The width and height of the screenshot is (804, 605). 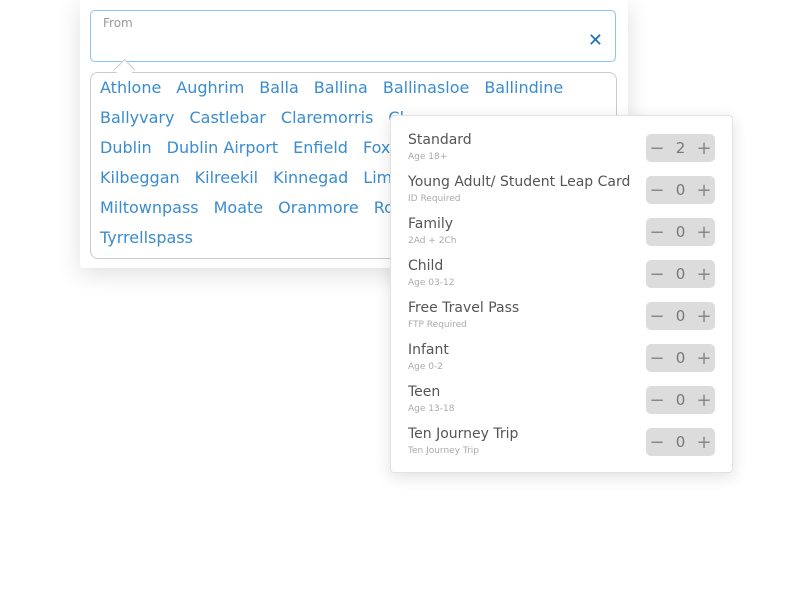 What do you see at coordinates (561, 276) in the screenshot?
I see `passenger-row: Child Age 03-12 − 0 +` at bounding box center [561, 276].